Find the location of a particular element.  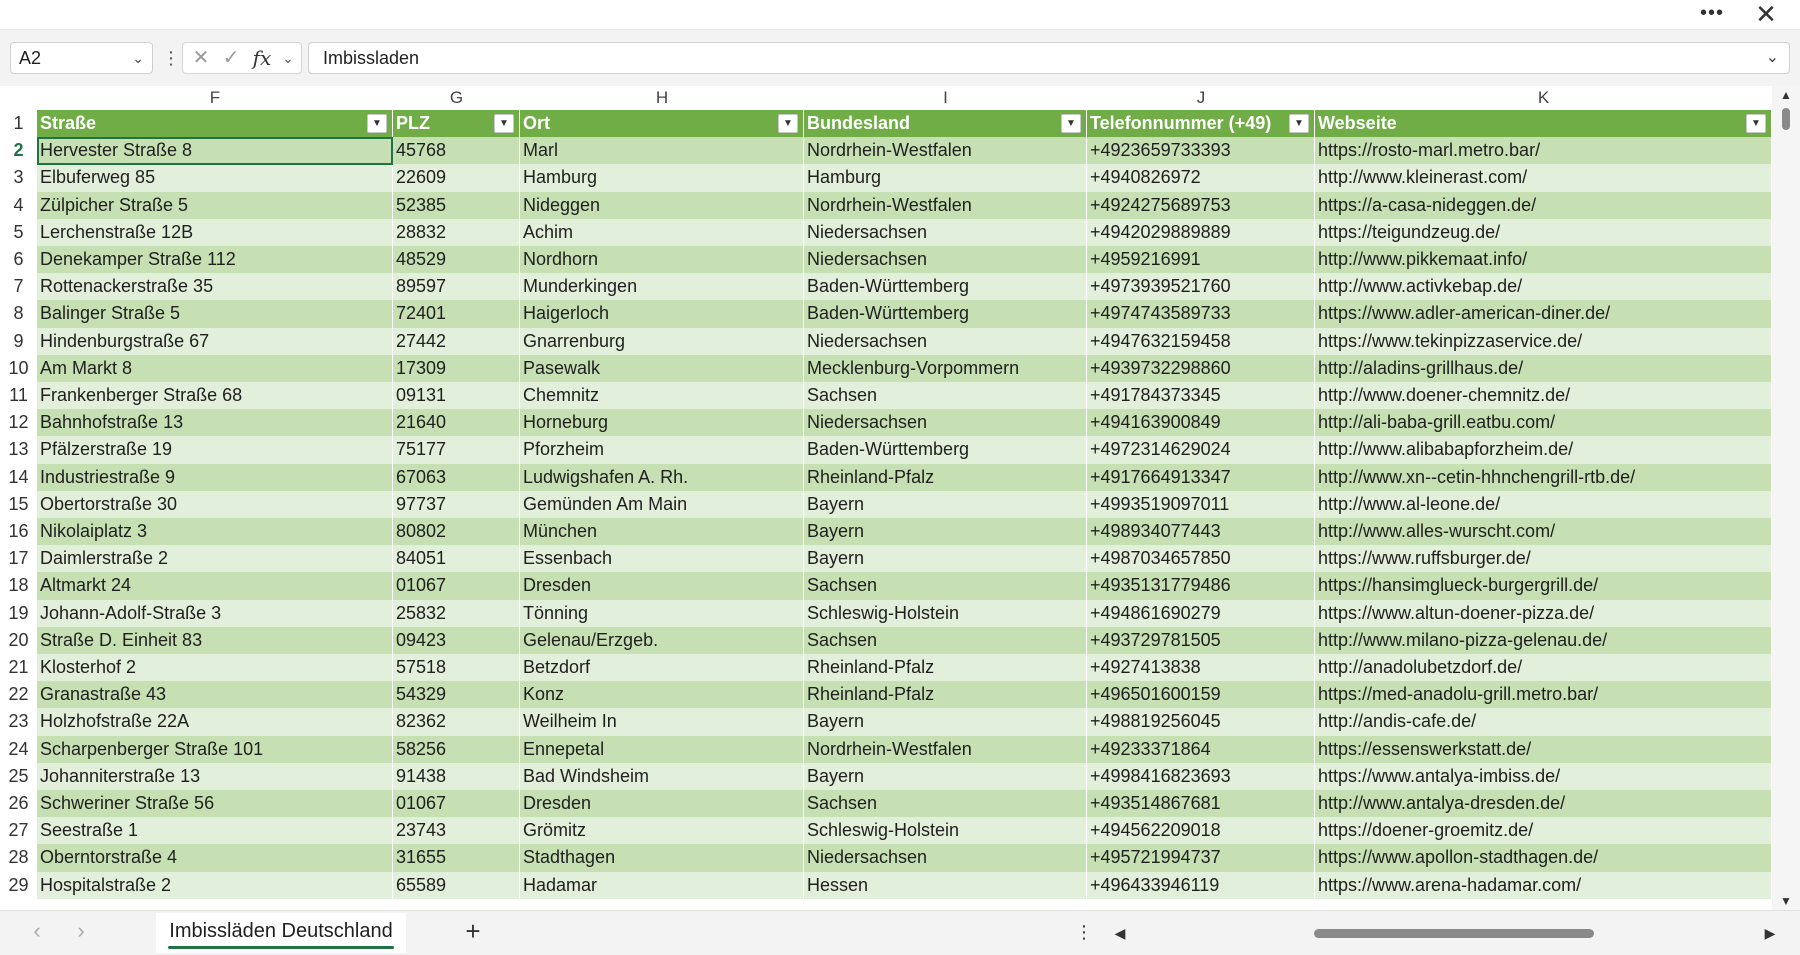

table-cell: Am Markt 8 is located at coordinates (215, 368).